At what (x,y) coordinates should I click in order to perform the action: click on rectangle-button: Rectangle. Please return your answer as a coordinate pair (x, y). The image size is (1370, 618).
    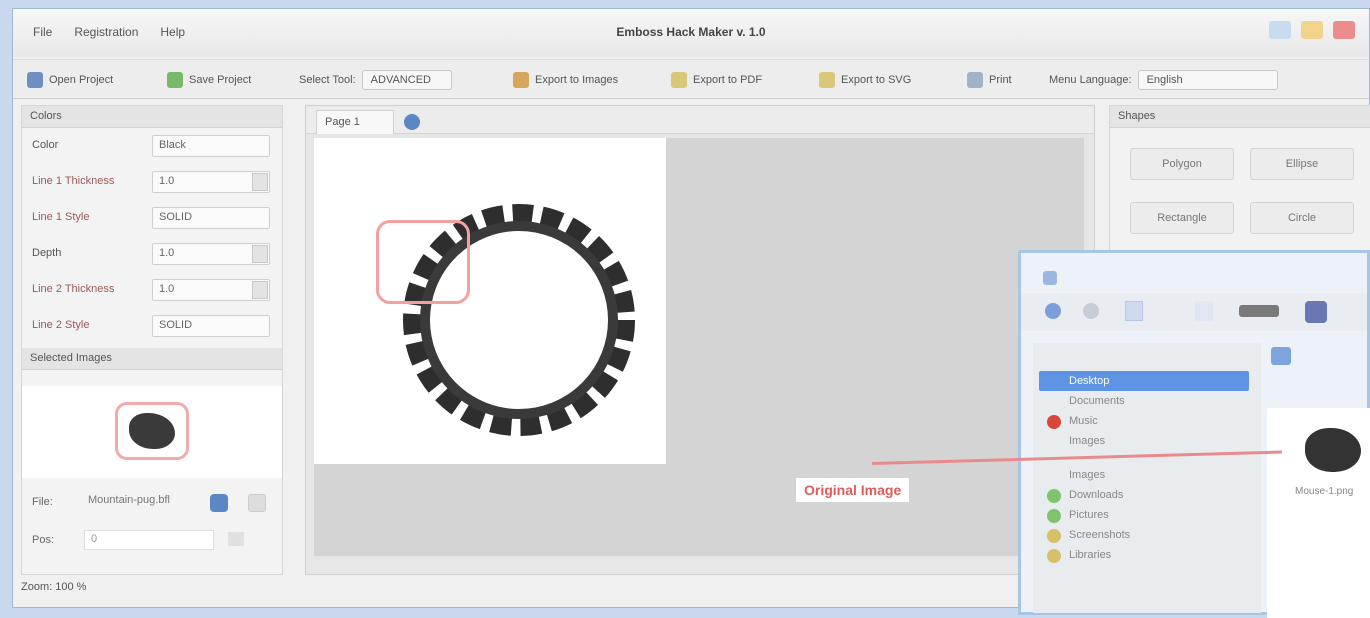
    Looking at the image, I should click on (1182, 218).